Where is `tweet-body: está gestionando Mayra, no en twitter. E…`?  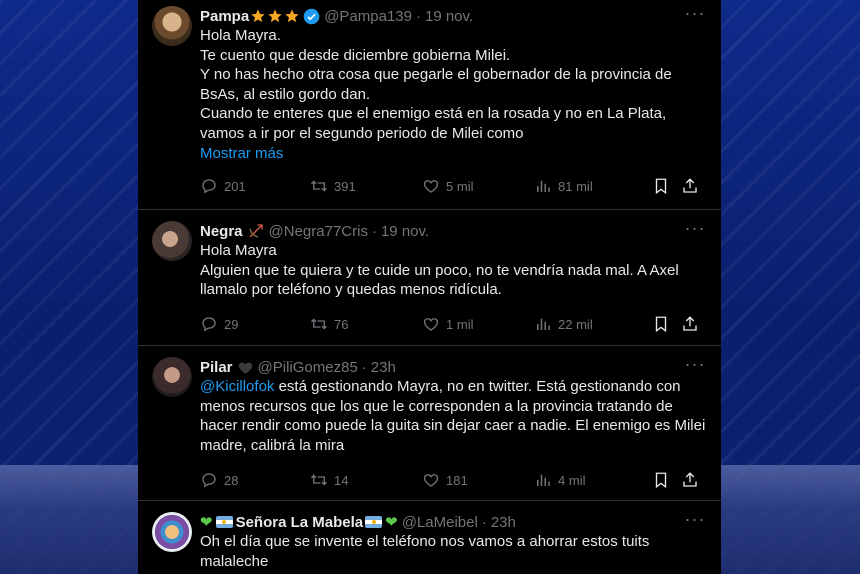 tweet-body: está gestionando Mayra, no en twitter. E… is located at coordinates (453, 416).